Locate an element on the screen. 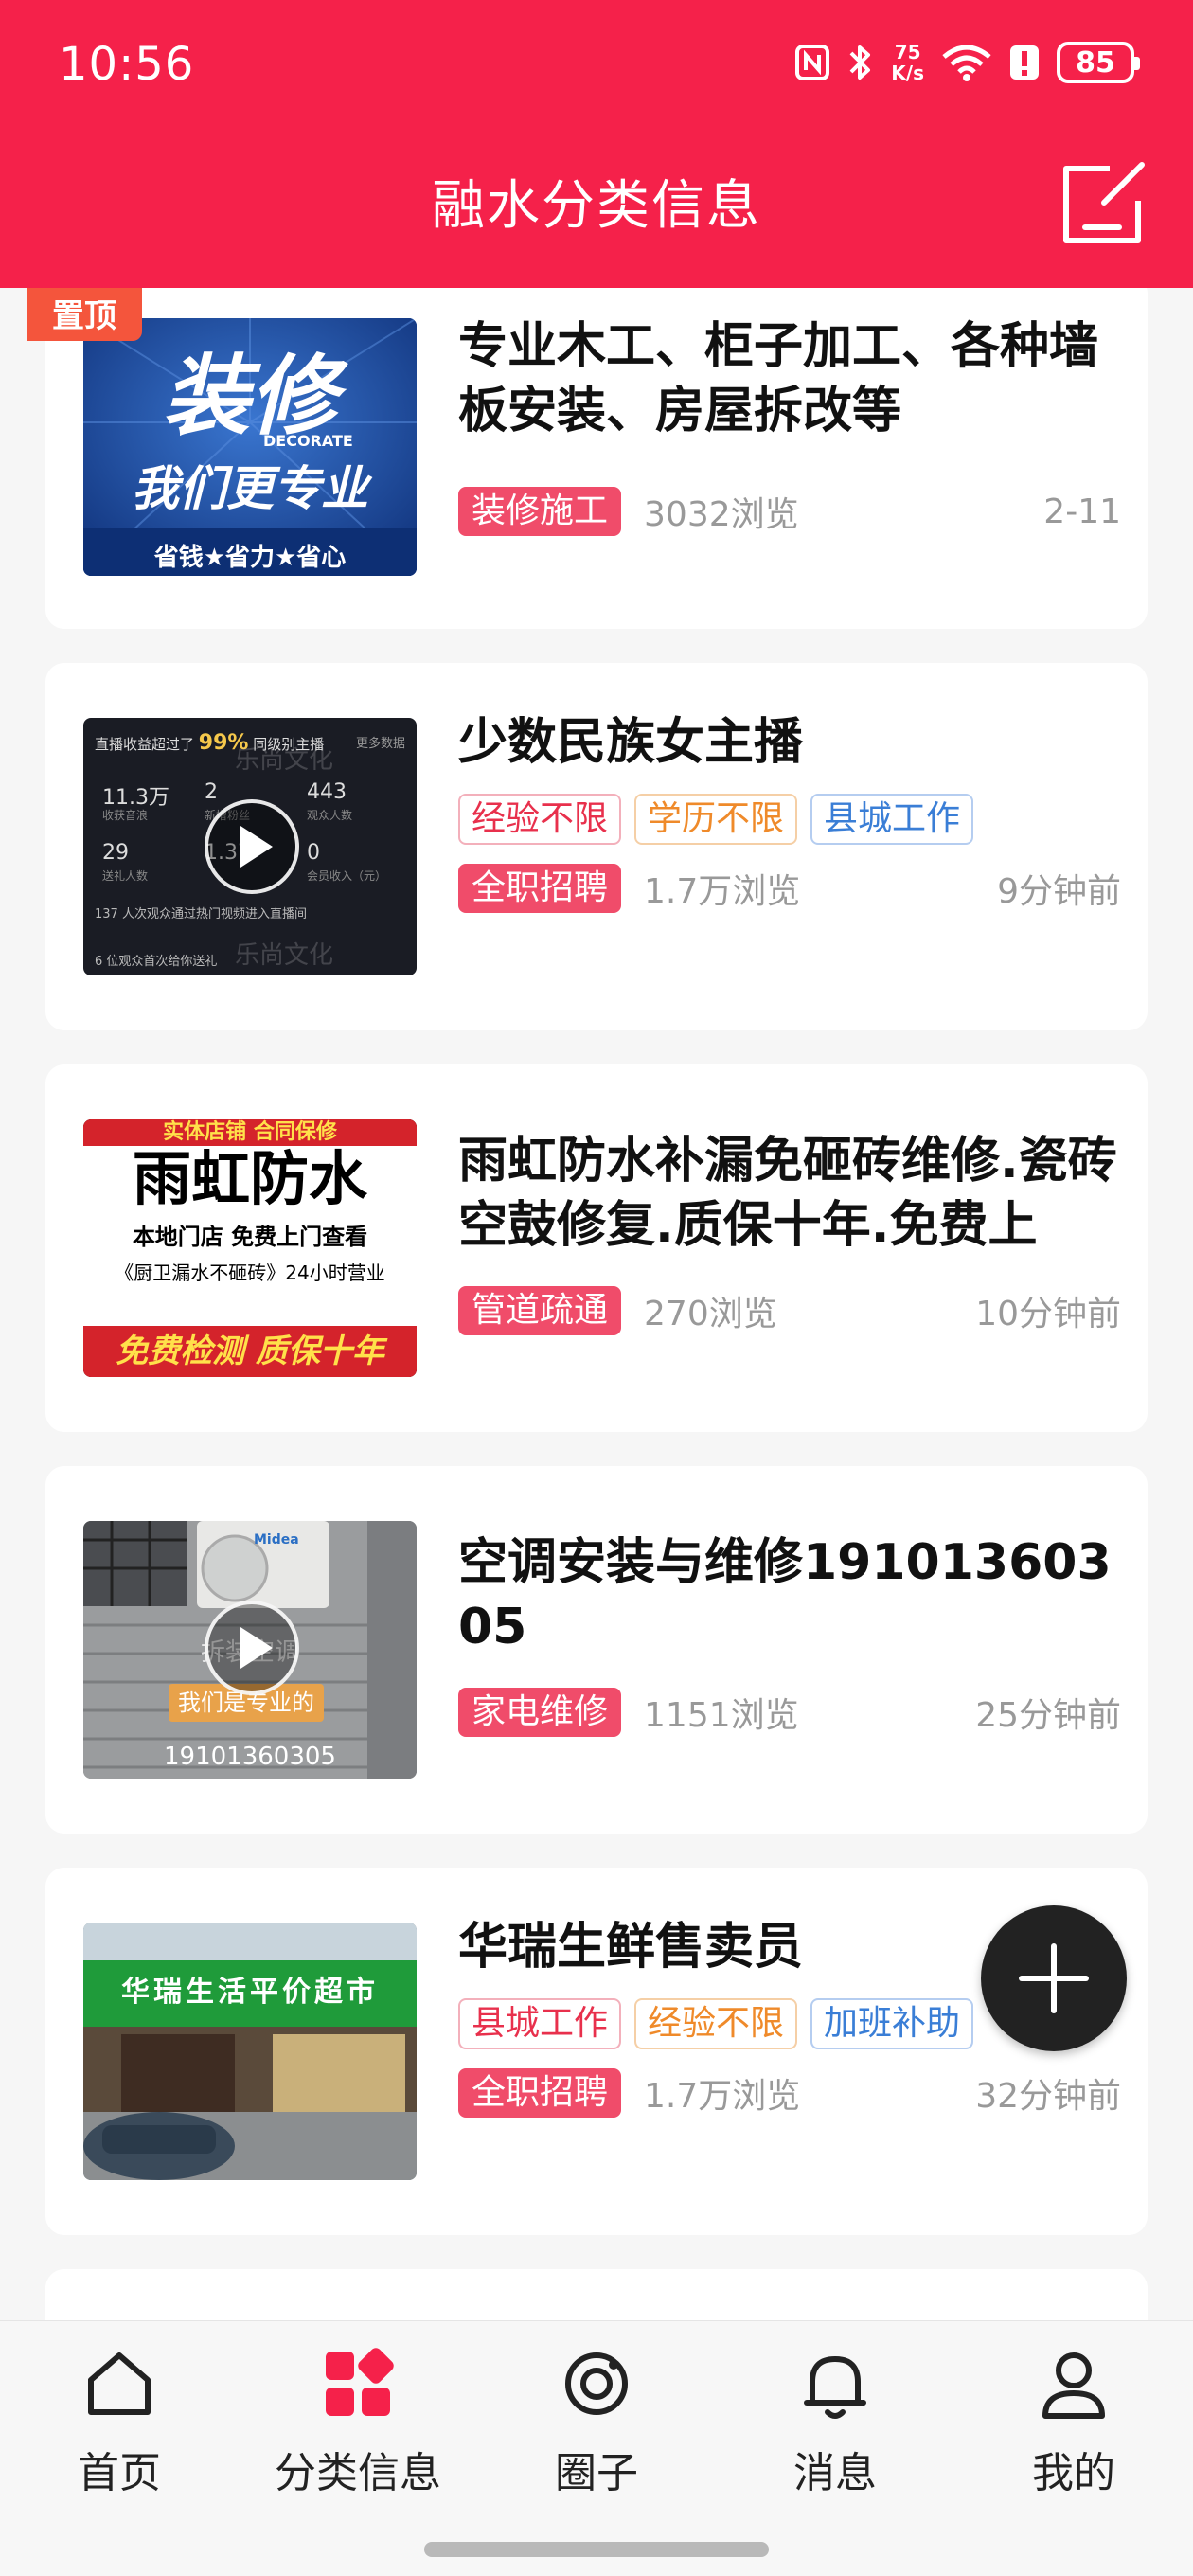  listing-title: 专业木工、柜子加工、各种墙板安装、房屋拆改等 is located at coordinates (789, 378).